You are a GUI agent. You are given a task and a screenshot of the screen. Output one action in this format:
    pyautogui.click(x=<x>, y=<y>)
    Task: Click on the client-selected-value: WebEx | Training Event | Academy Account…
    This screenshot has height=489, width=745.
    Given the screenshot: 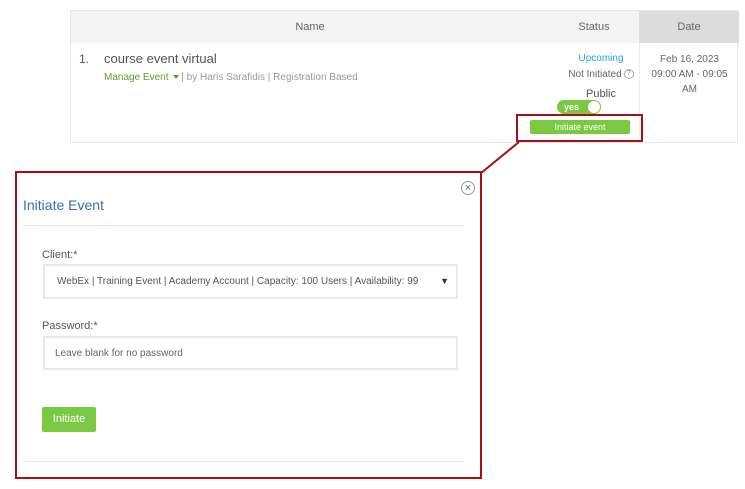 What is the action you would take?
    pyautogui.click(x=238, y=281)
    